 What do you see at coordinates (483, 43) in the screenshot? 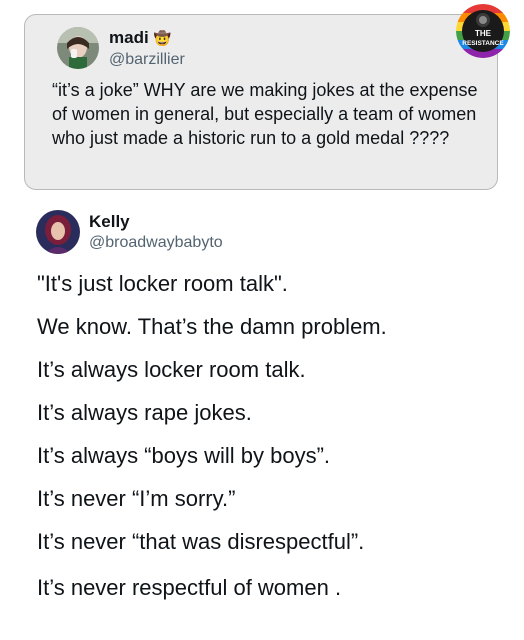
I see `badge-line-2: RESISTANCE` at bounding box center [483, 43].